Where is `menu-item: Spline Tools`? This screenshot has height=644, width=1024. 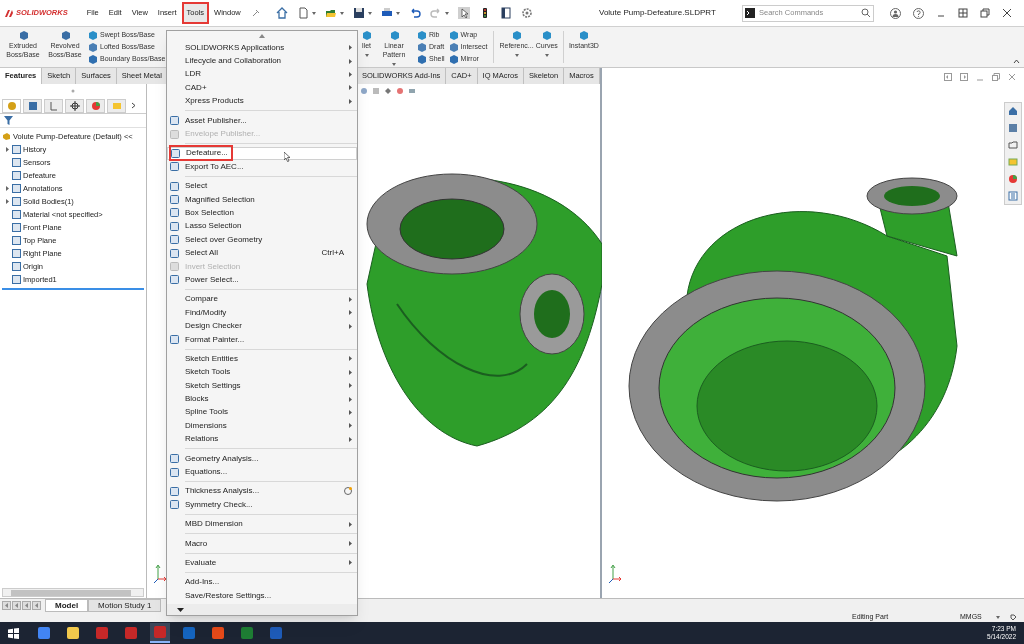
menu-item: Spline Tools is located at coordinates (262, 412).